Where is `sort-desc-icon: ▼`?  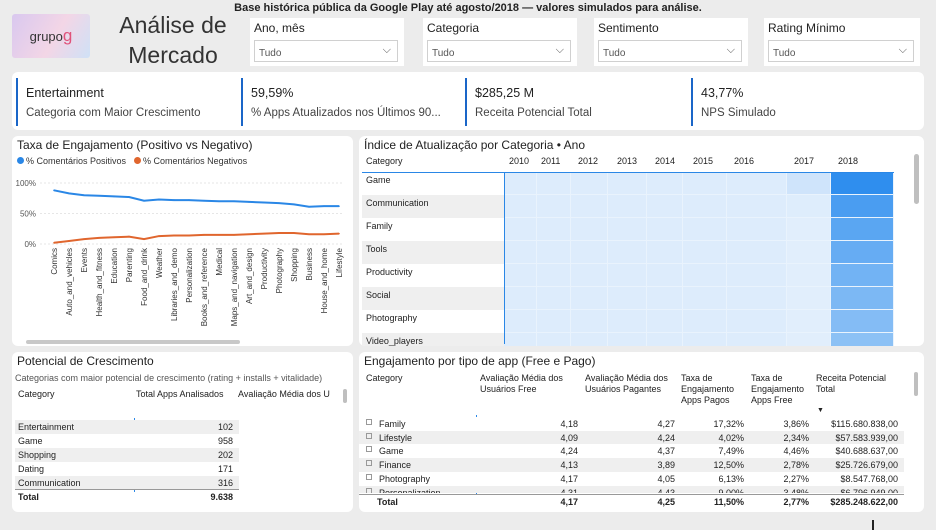
sort-desc-icon: ▼ is located at coordinates (820, 410).